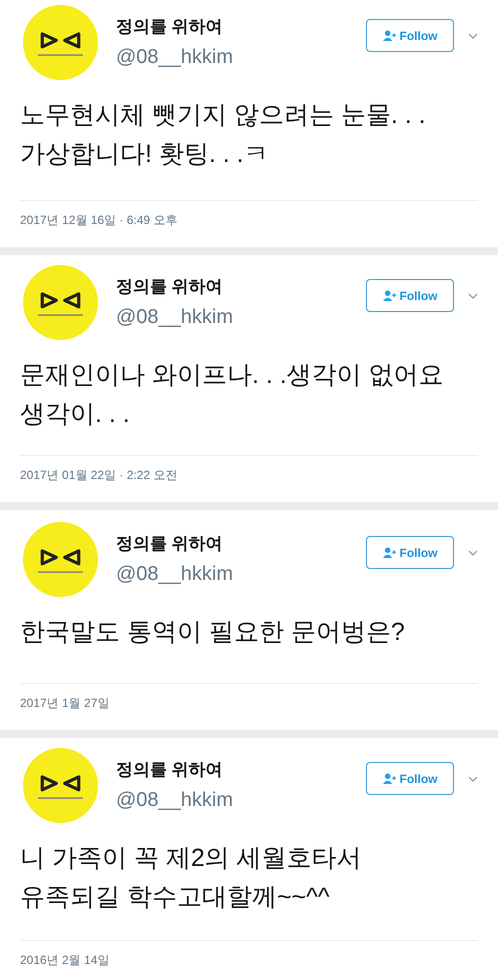  Describe the element at coordinates (191, 858) in the screenshot. I see `tweet-text: 니 가족이 꼭 제2의 세월호타서` at that location.